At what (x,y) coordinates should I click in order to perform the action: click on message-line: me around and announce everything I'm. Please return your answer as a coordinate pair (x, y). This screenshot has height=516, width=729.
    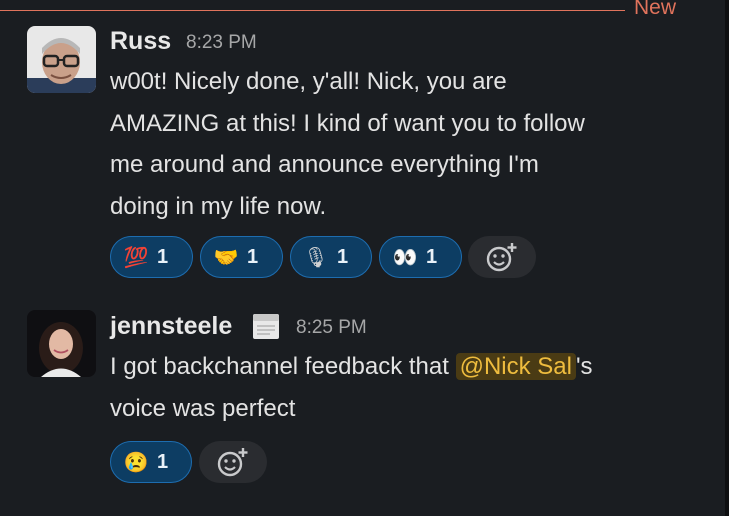
    Looking at the image, I should click on (324, 164).